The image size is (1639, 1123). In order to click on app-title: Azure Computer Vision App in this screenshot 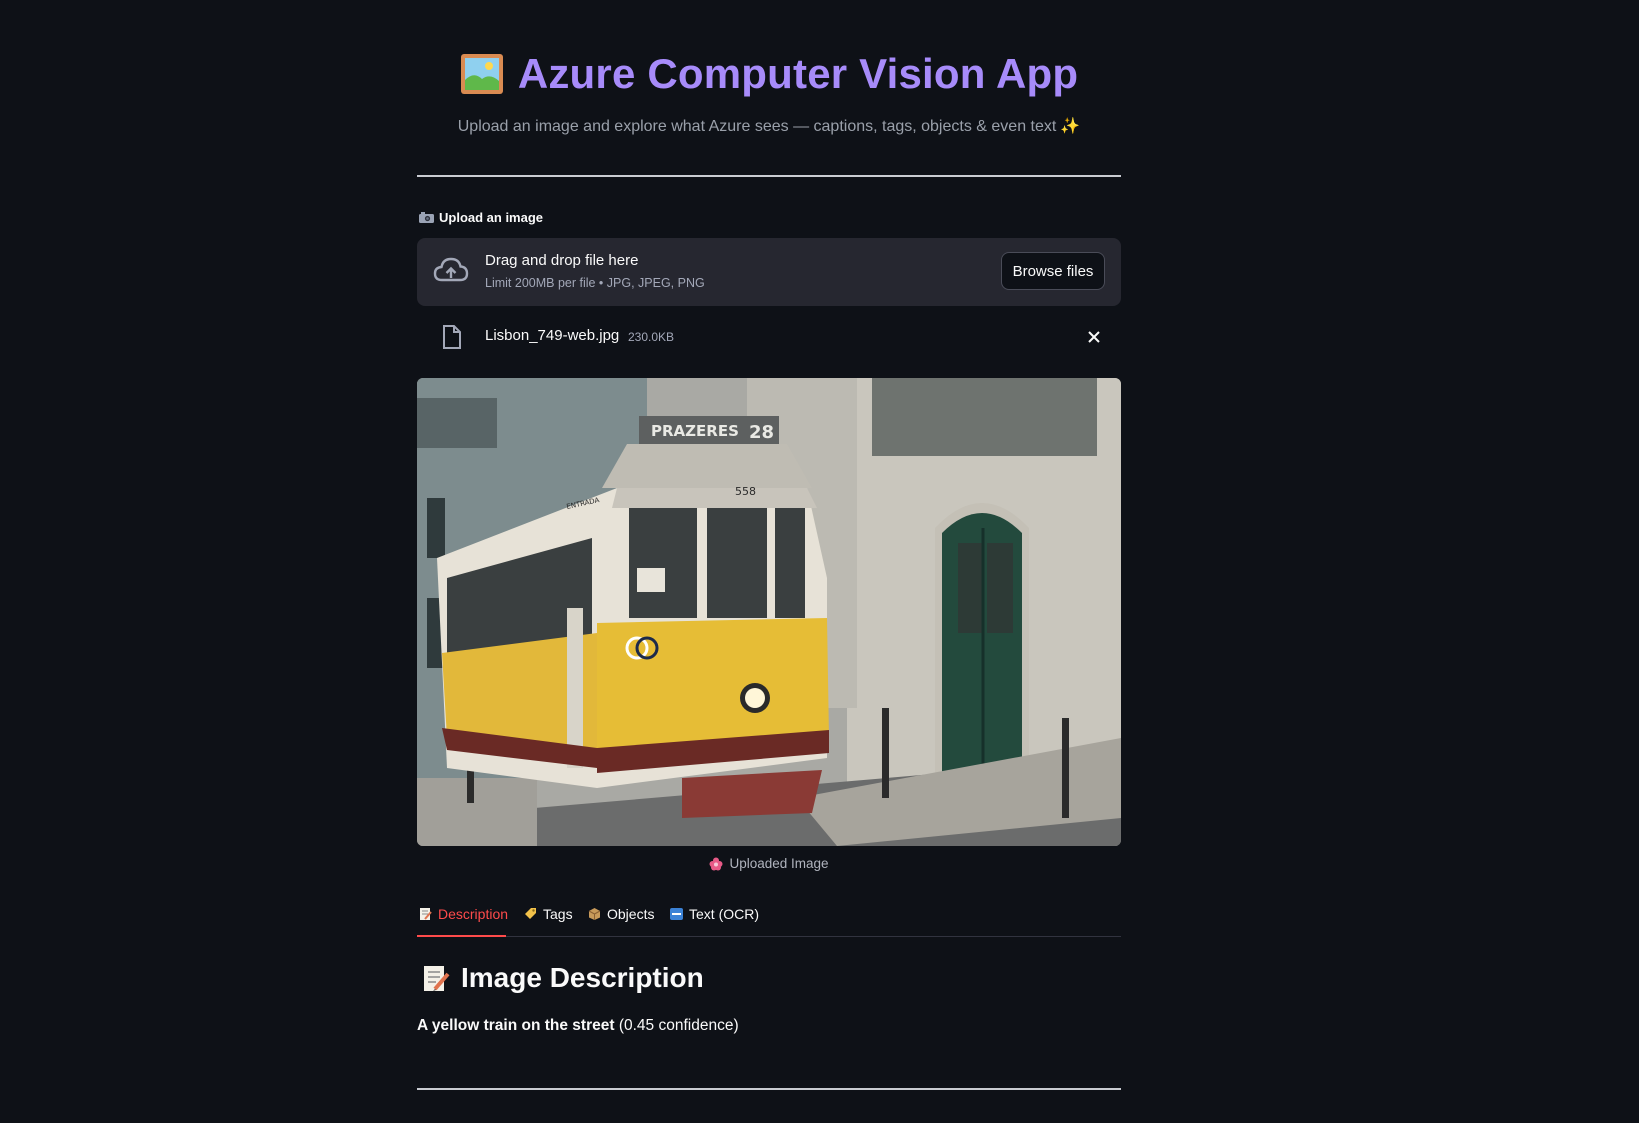, I will do `click(798, 73)`.